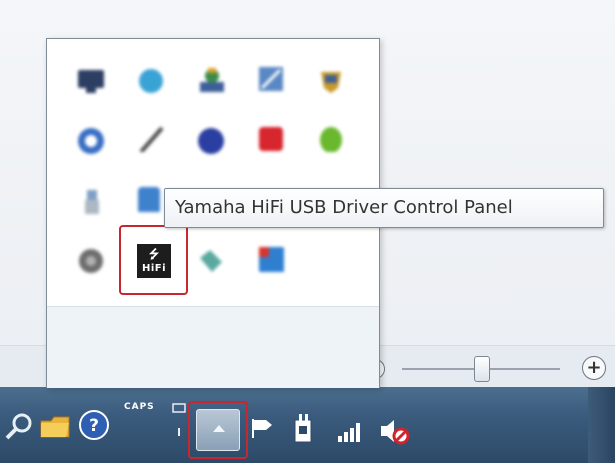 The image size is (615, 463). I want to click on usb-stick-icon, so click(94, 200).